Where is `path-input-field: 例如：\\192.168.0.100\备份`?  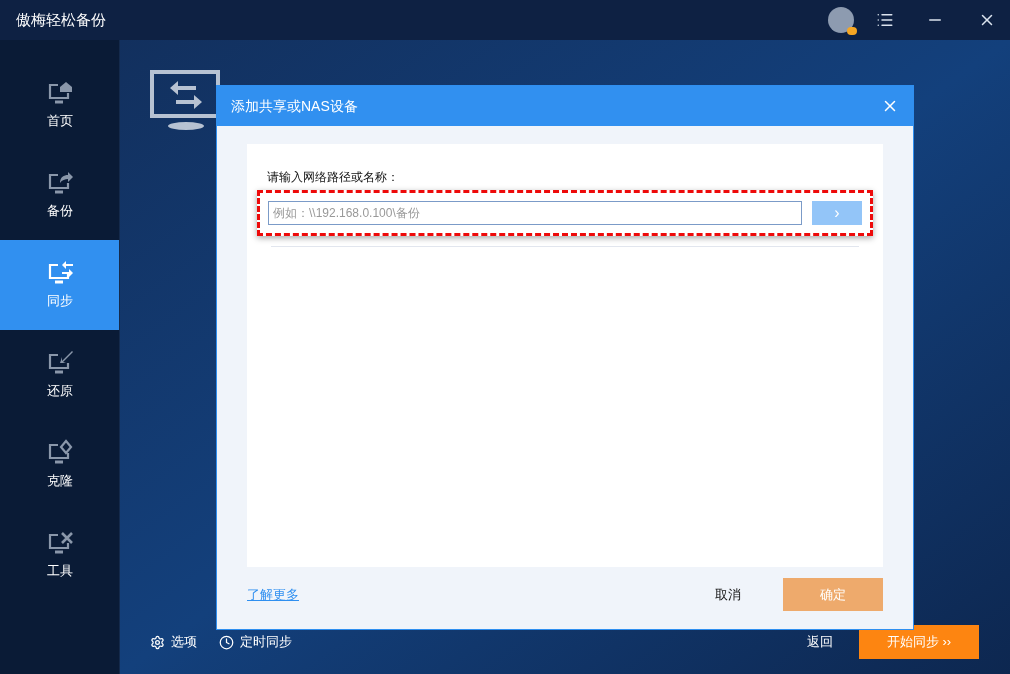
path-input-field: 例如：\\192.168.0.100\备份 is located at coordinates (535, 213).